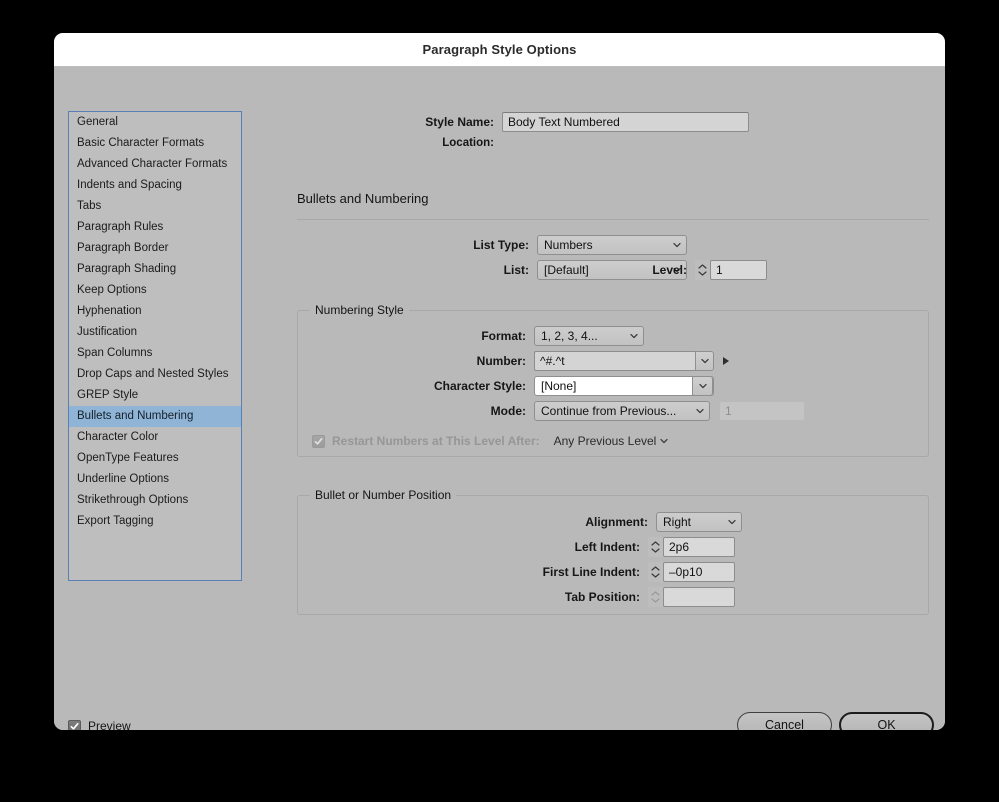 The image size is (999, 802). I want to click on first-line-indent-row: First Line Indent: –0p10, so click(516, 572).